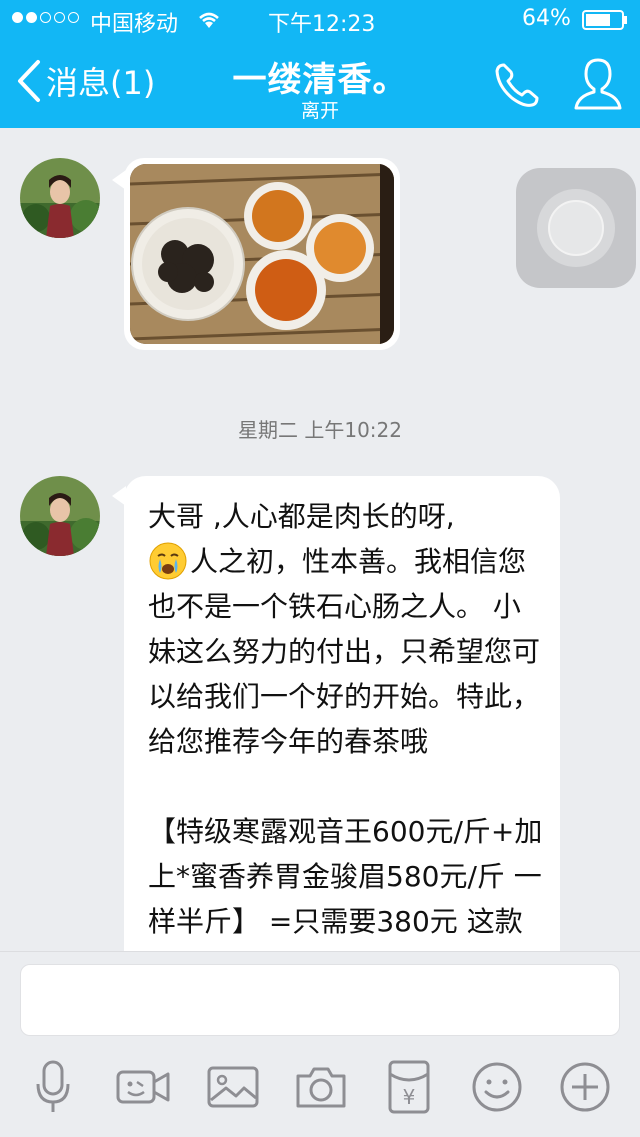 Image resolution: width=640 pixels, height=1137 pixels. I want to click on battery-icon, so click(604, 20).